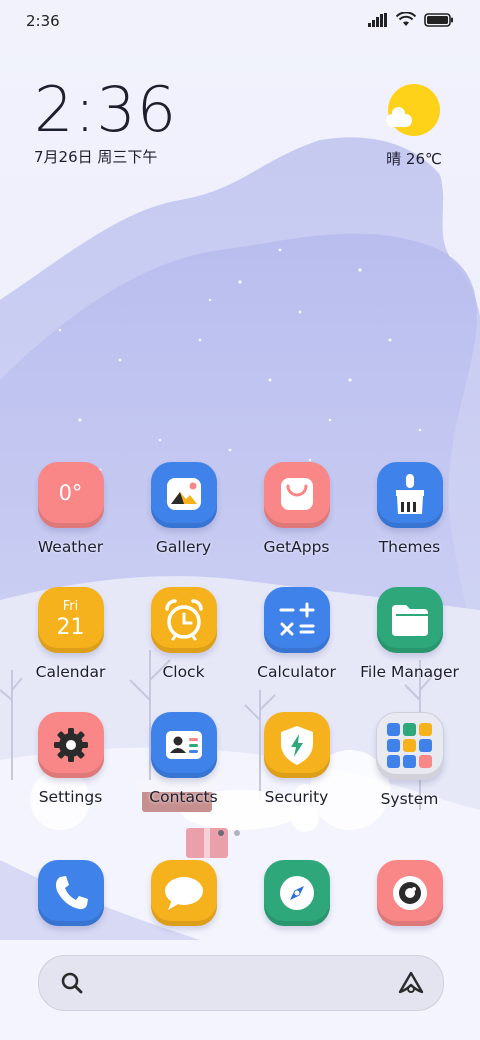 This screenshot has width=480, height=1040. What do you see at coordinates (221, 833) in the screenshot?
I see `page-dot-active` at bounding box center [221, 833].